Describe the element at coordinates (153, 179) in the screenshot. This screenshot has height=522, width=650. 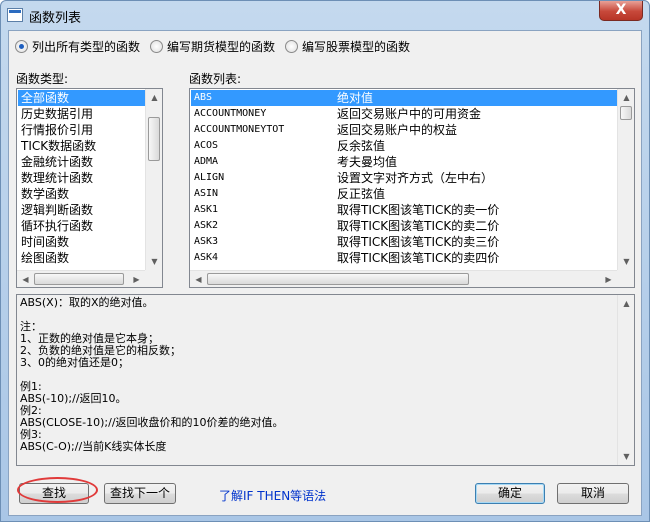
I see `type-list-vertical-scrollbar: ▲ ▼` at that location.